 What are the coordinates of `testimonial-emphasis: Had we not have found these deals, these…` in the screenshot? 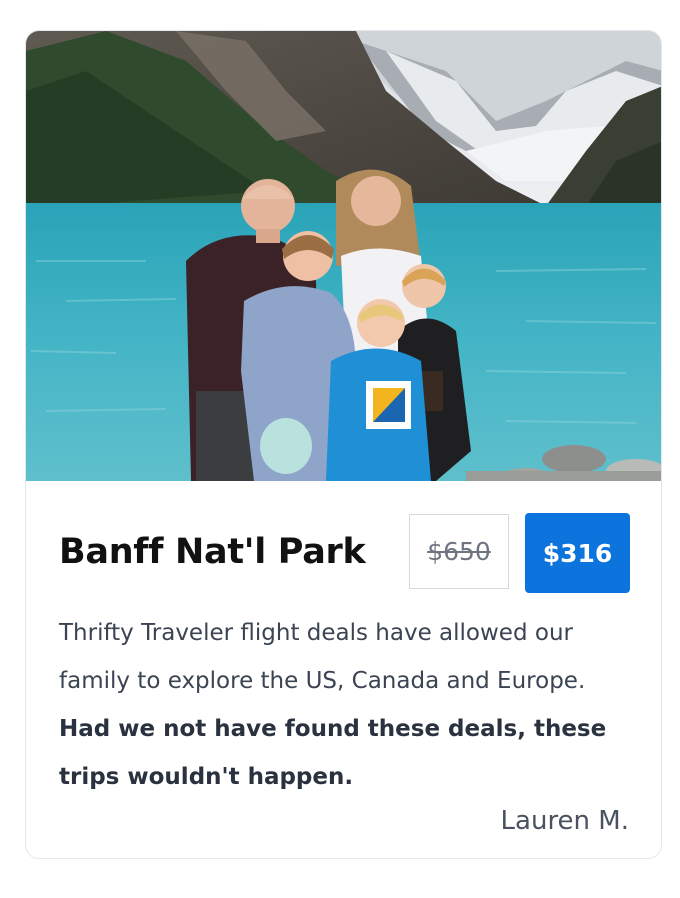 It's located at (333, 753).